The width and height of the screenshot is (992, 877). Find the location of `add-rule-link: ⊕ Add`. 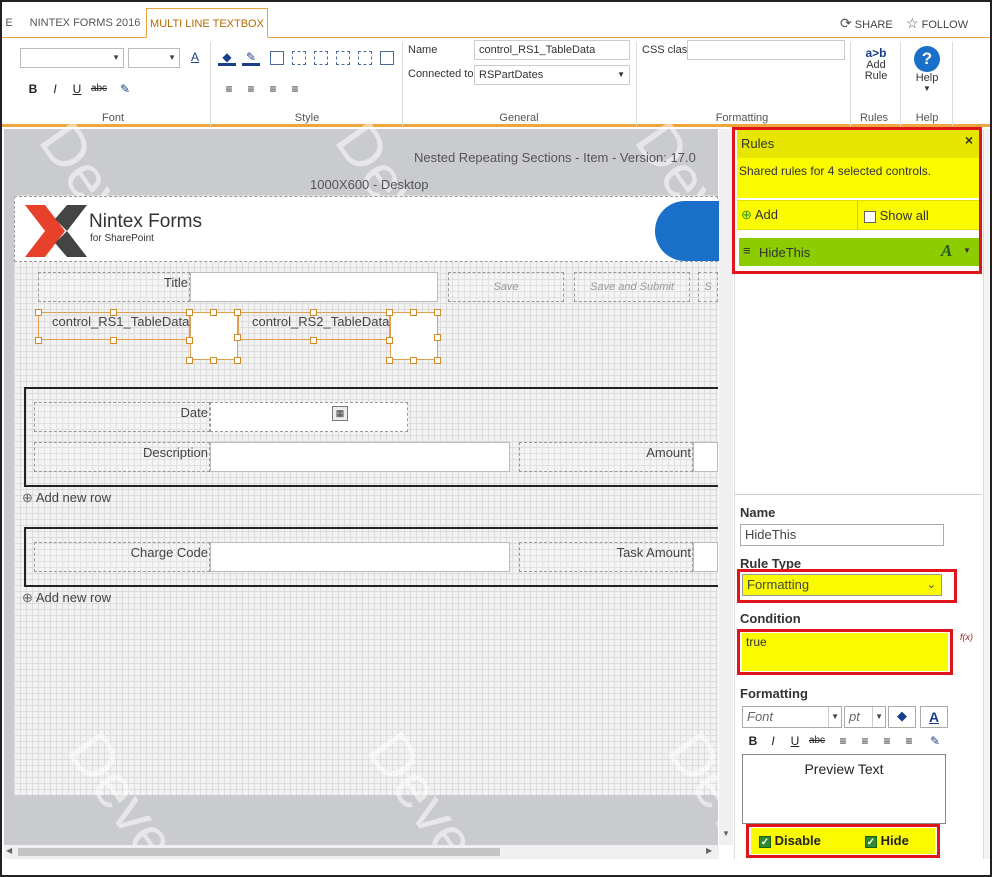

add-rule-link: ⊕ Add is located at coordinates (759, 215).